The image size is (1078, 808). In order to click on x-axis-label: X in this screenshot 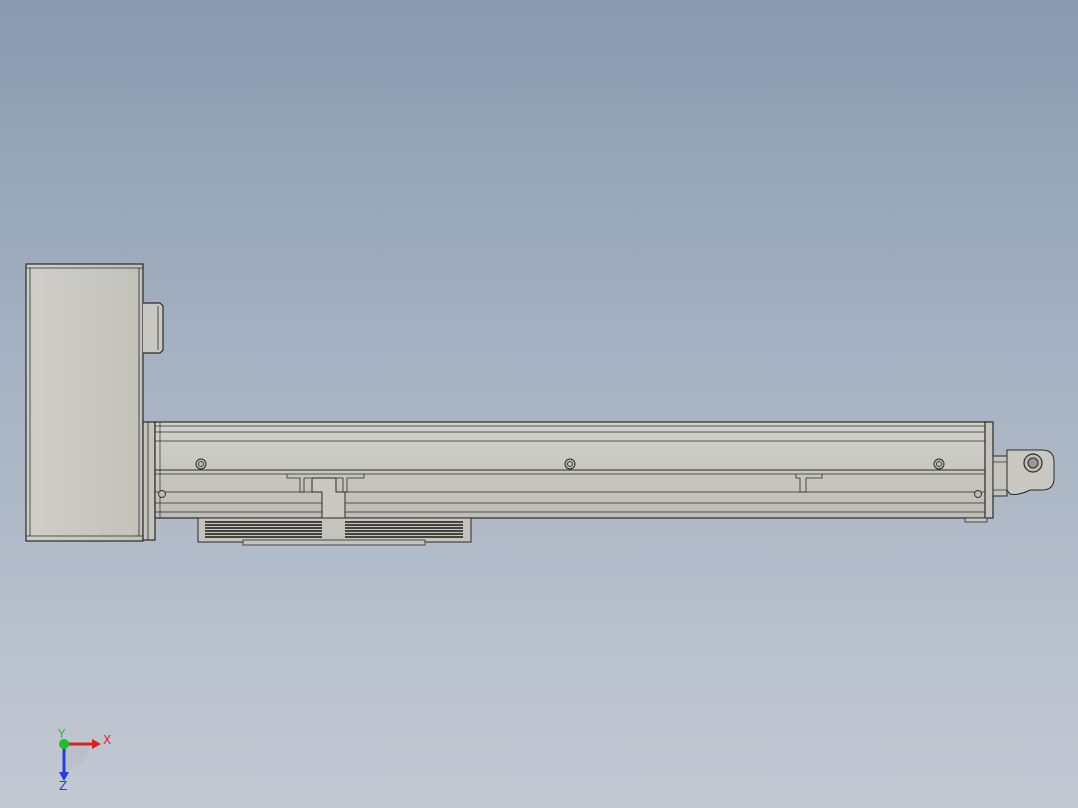, I will do `click(107, 740)`.